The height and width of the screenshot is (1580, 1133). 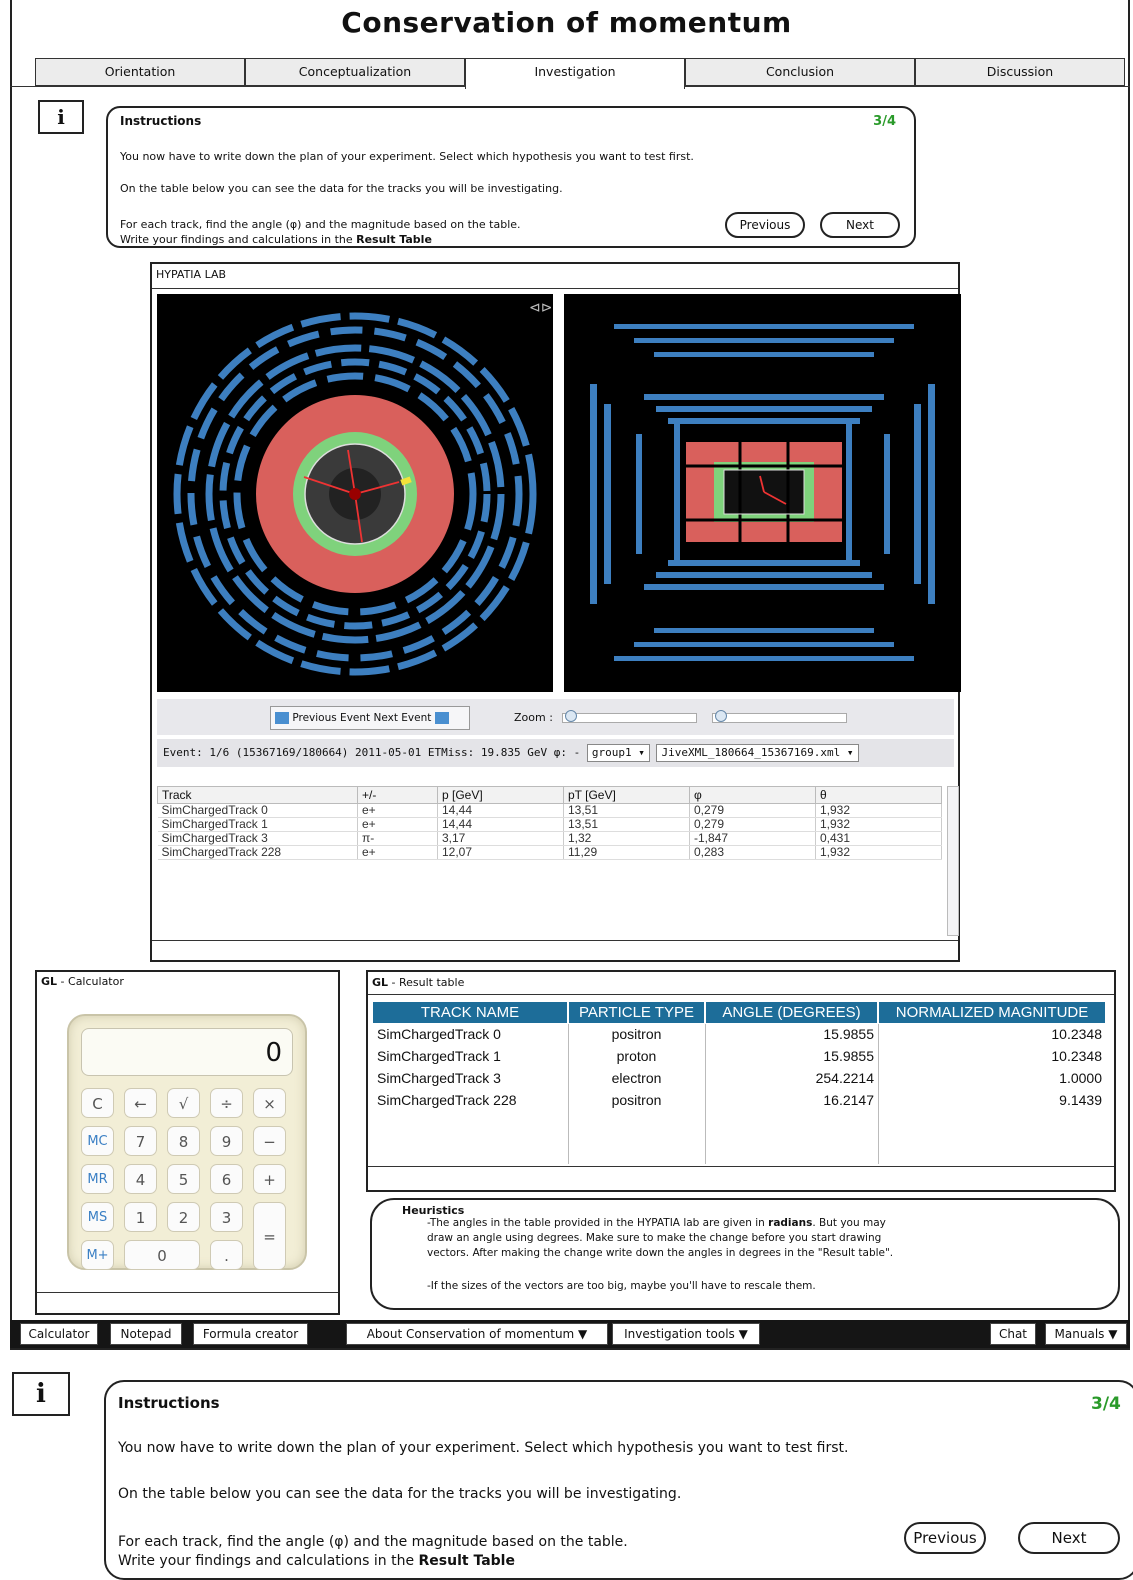 I want to click on calc-key-3: 3, so click(x=226, y=1217).